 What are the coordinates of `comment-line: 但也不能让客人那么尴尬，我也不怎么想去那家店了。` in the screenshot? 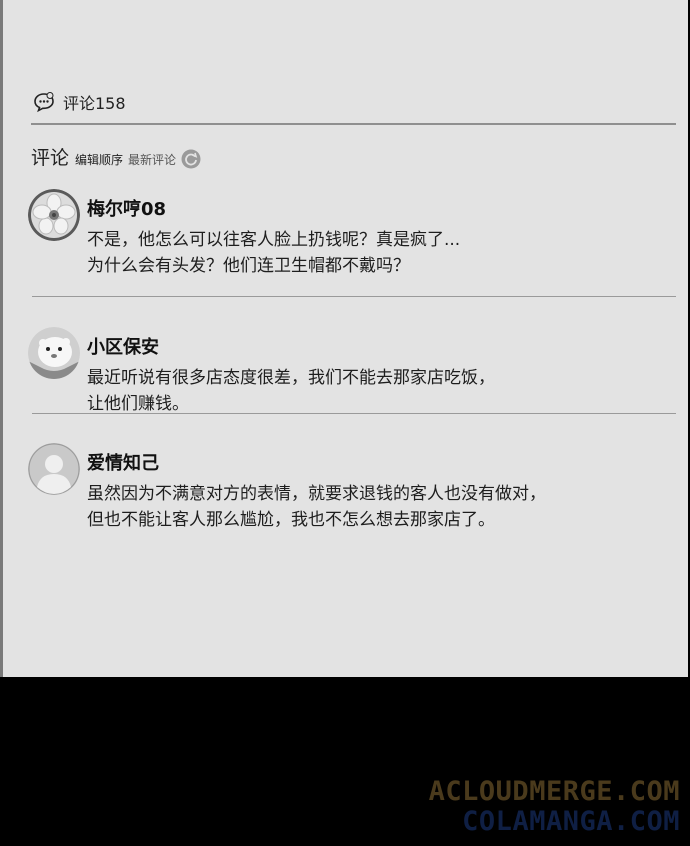 It's located at (291, 520).